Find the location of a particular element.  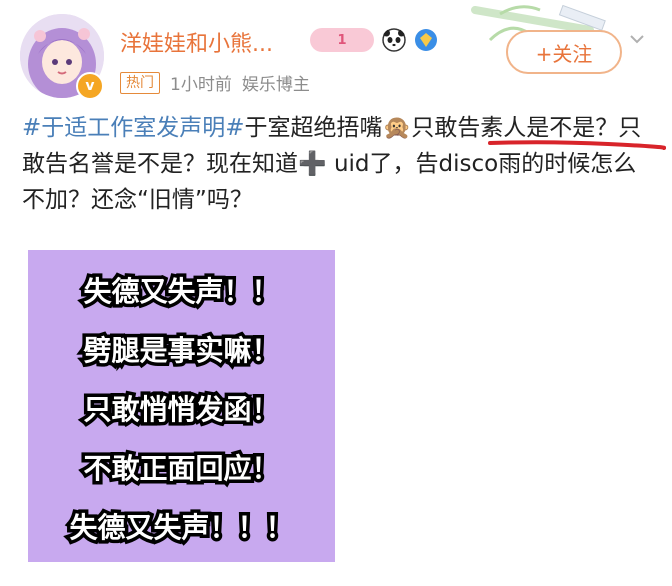

hashtag-link: #于适工作室发声明# is located at coordinates (133, 128).